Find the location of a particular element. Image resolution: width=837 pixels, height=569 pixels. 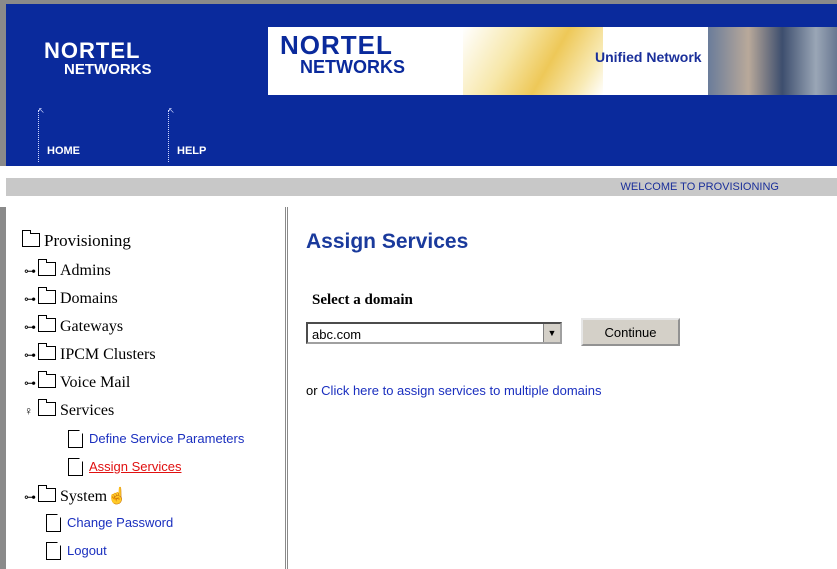

continue-button-label: Continue is located at coordinates (630, 332).